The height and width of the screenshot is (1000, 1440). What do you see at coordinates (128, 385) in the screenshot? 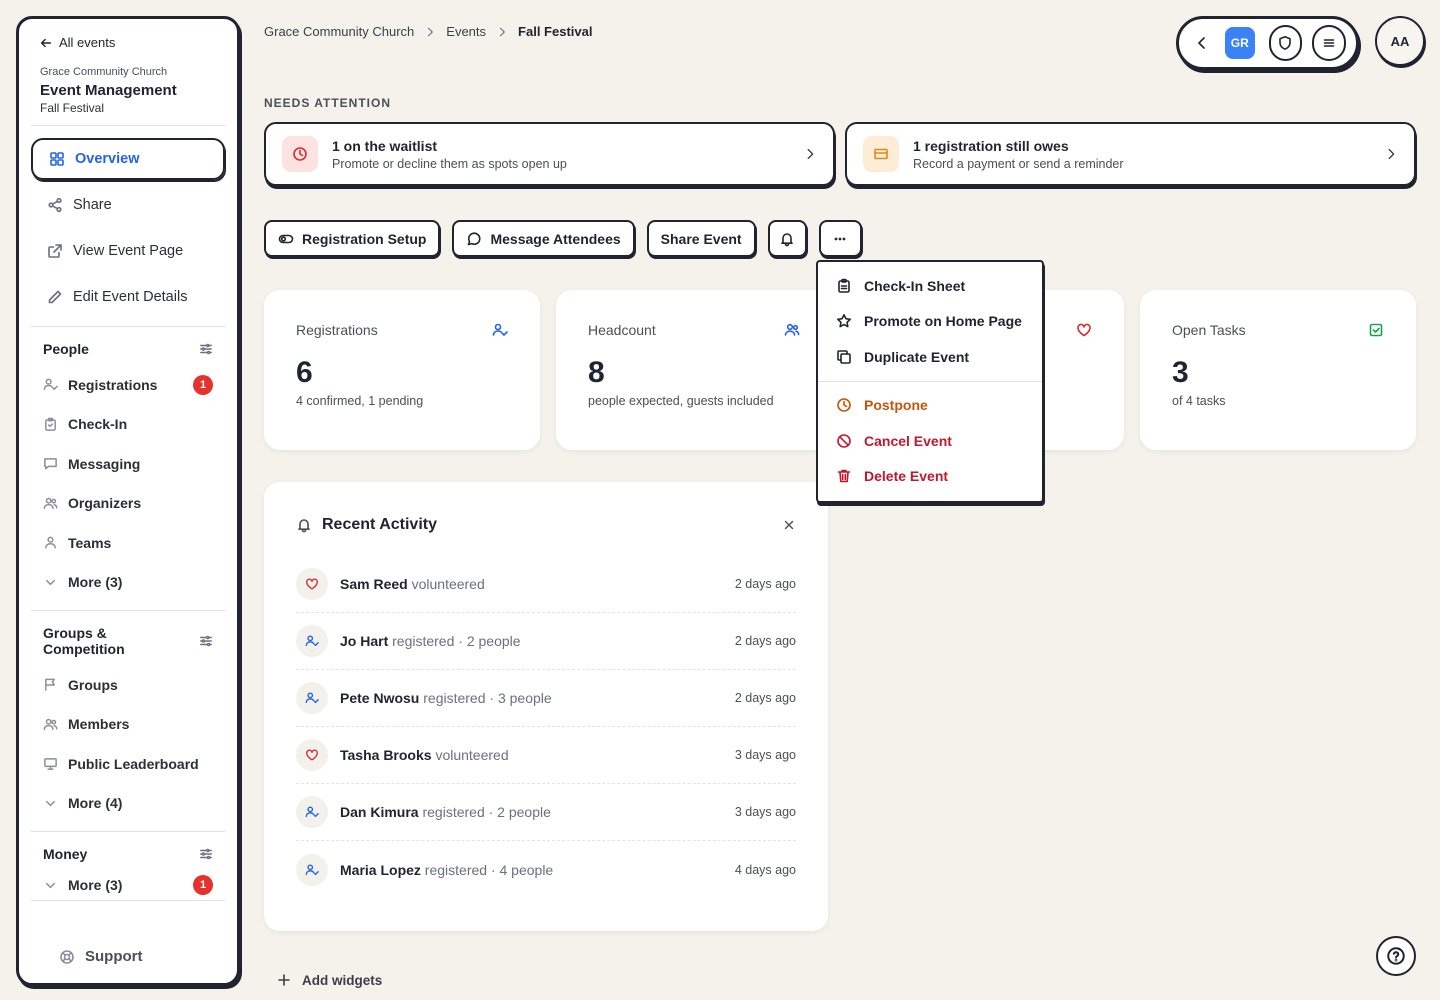
I see `sidebar-item-registrations: Registrations 1` at bounding box center [128, 385].